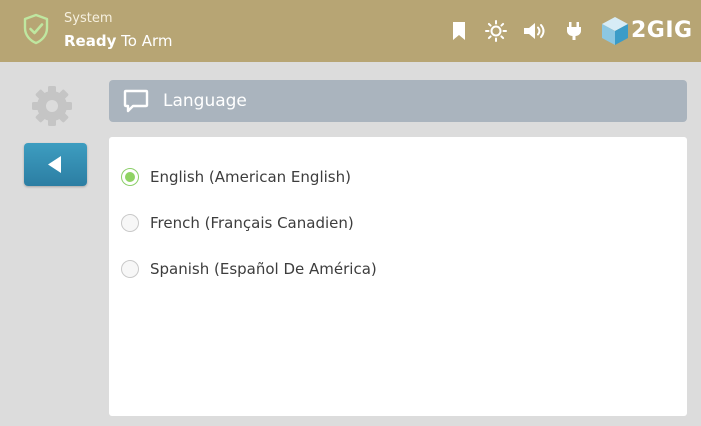  What do you see at coordinates (662, 30) in the screenshot?
I see `brand-logo: 2GIG` at bounding box center [662, 30].